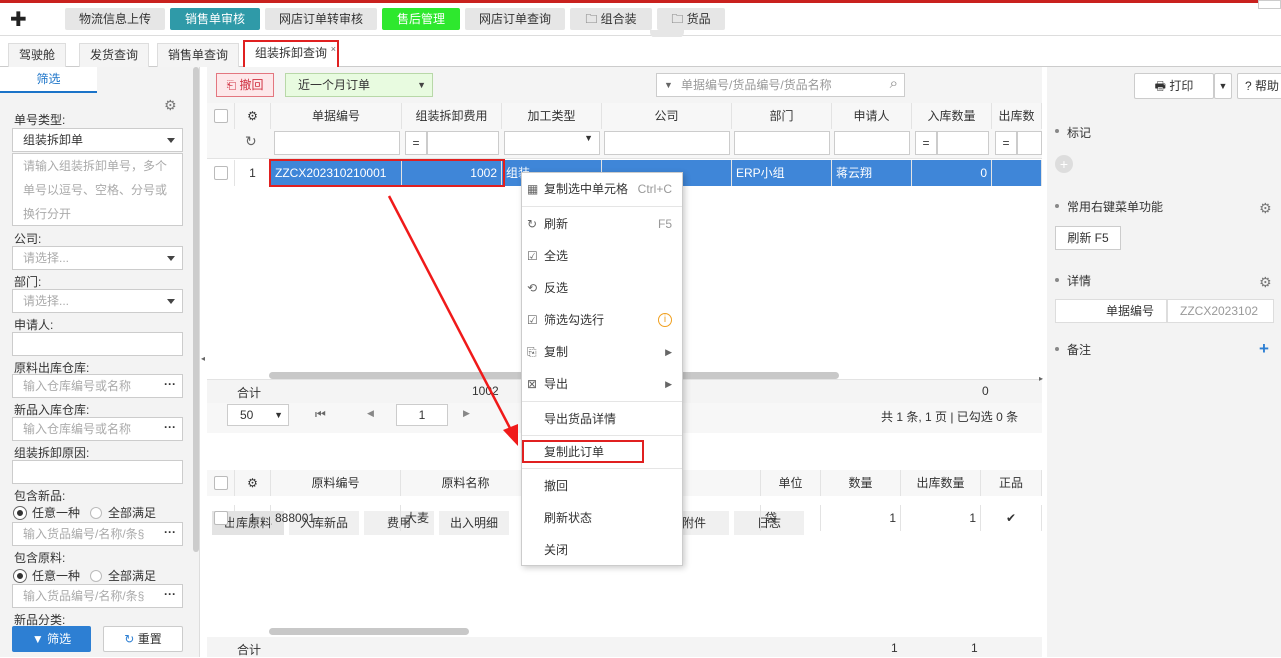 The height and width of the screenshot is (658, 1281). I want to click on menu-refresh-status-label: 刷新状态, so click(568, 518).